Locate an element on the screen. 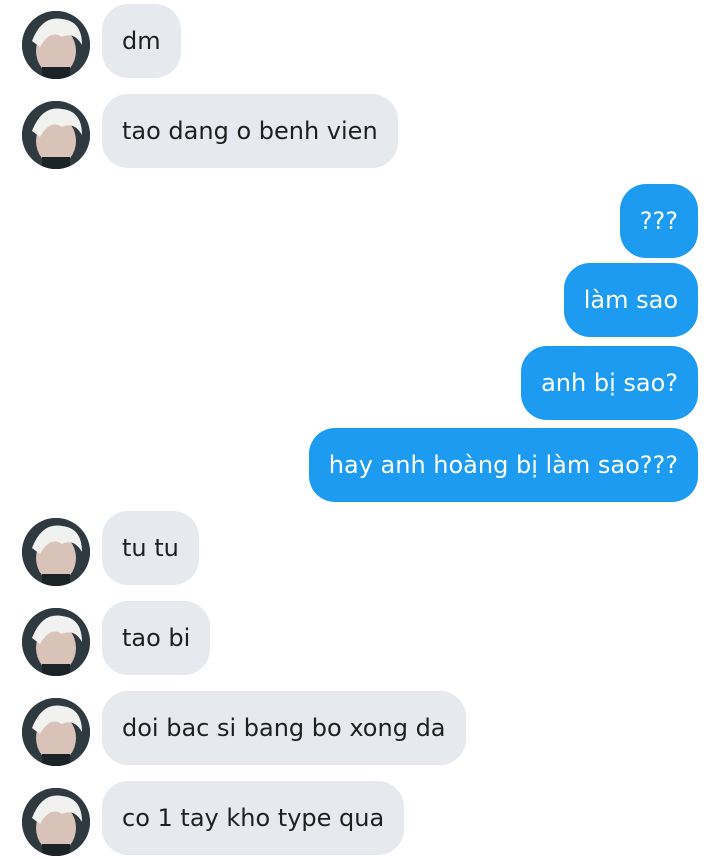 This screenshot has width=720, height=859. incoming-message-bubble: tao dang o benh vien is located at coordinates (250, 131).